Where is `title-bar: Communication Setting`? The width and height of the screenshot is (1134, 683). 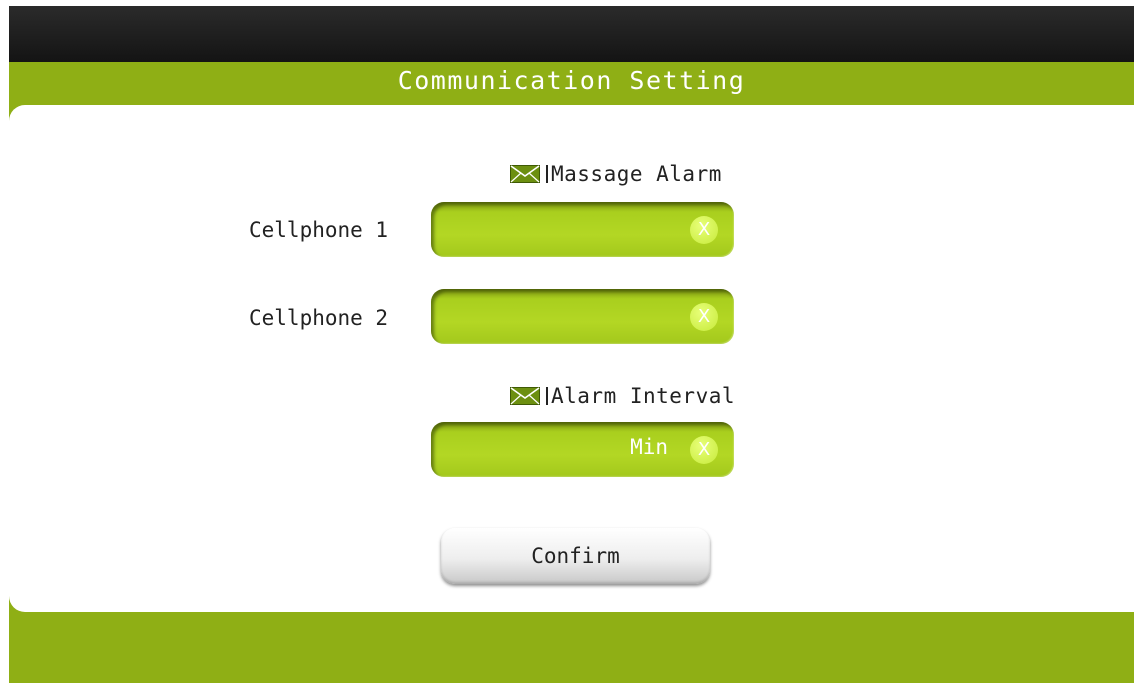
title-bar: Communication Setting is located at coordinates (571, 84).